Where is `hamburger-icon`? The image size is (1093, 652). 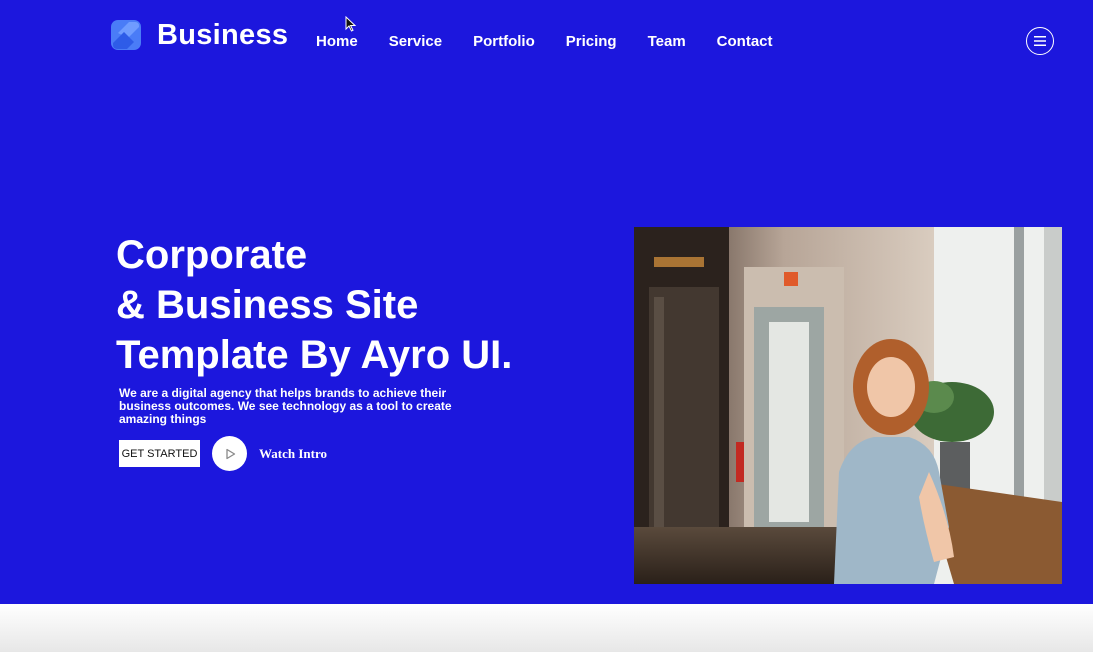 hamburger-icon is located at coordinates (1040, 41).